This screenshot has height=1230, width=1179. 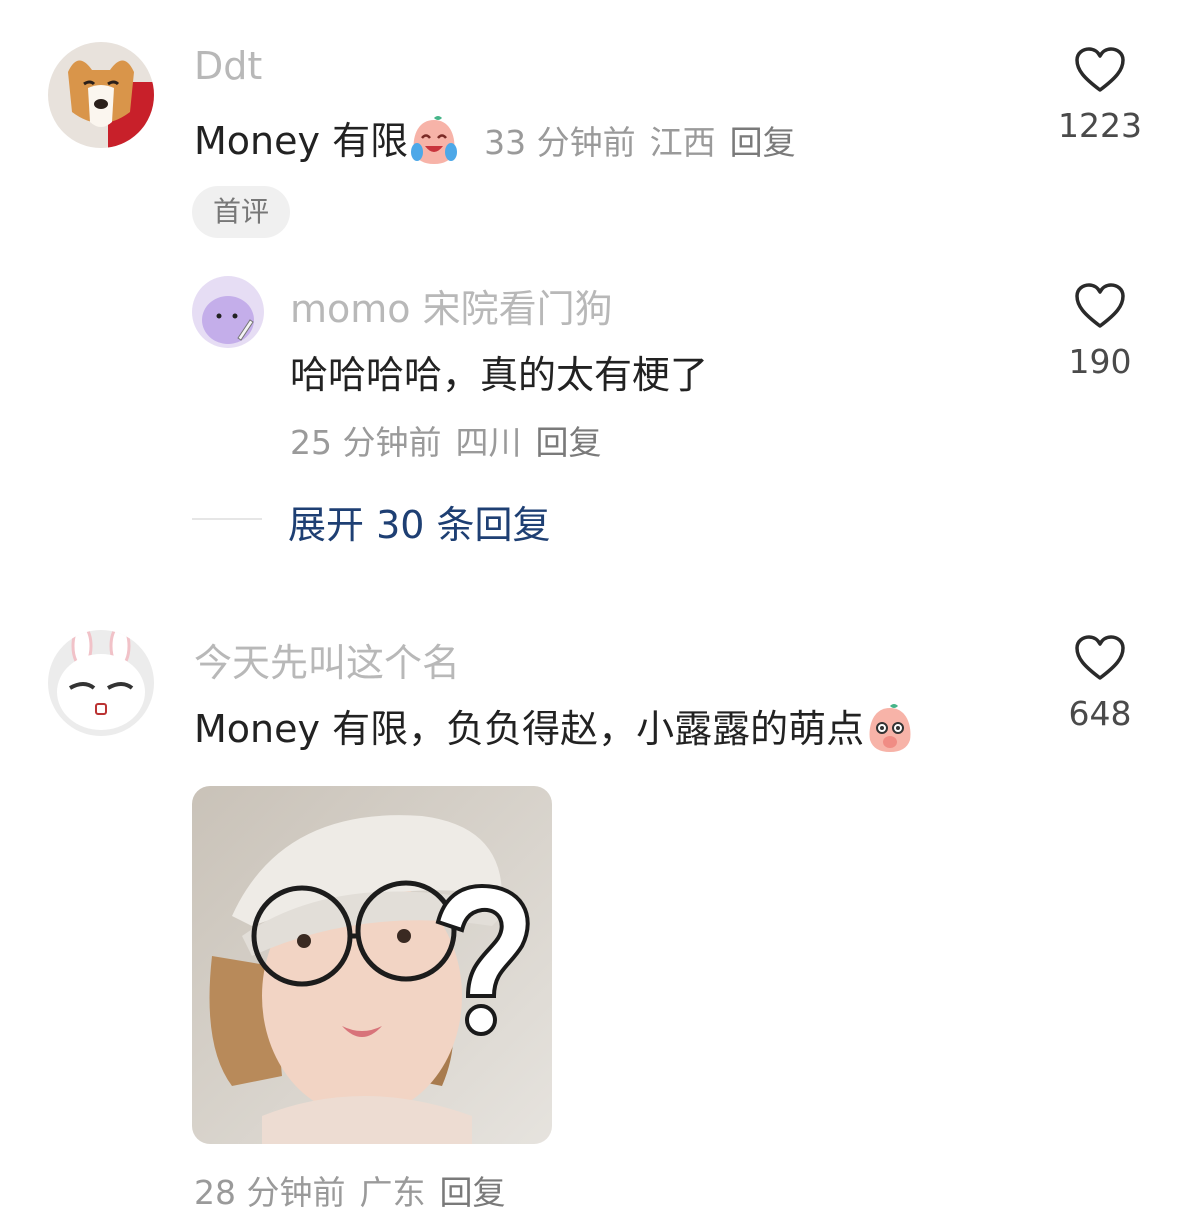 What do you see at coordinates (434, 139) in the screenshot?
I see `crying-laughing-peach-emoji-icon` at bounding box center [434, 139].